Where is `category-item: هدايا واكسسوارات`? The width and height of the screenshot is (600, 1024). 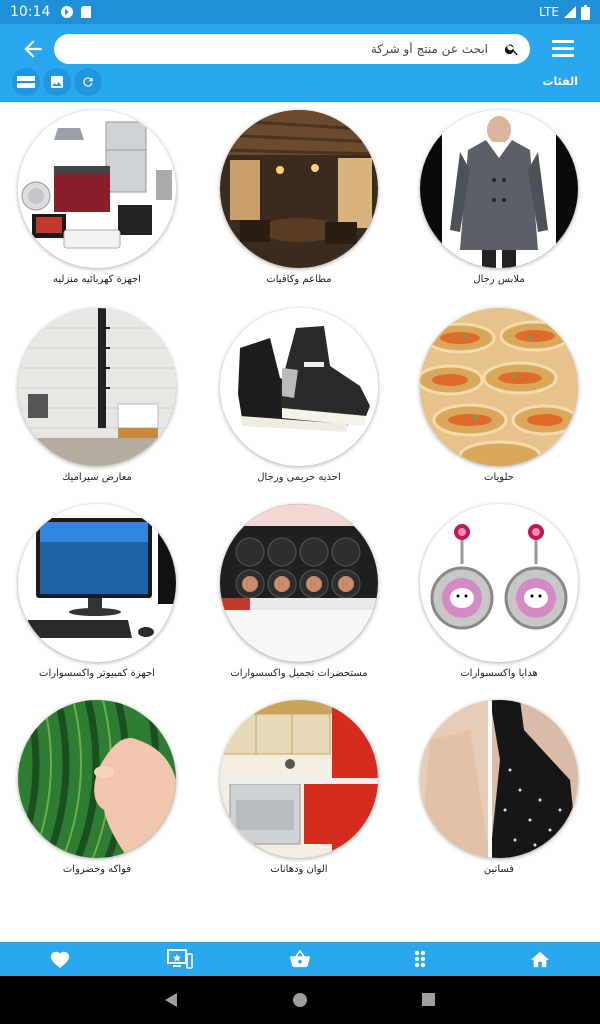
category-item: هدايا واكسسوارات is located at coordinates (495, 589).